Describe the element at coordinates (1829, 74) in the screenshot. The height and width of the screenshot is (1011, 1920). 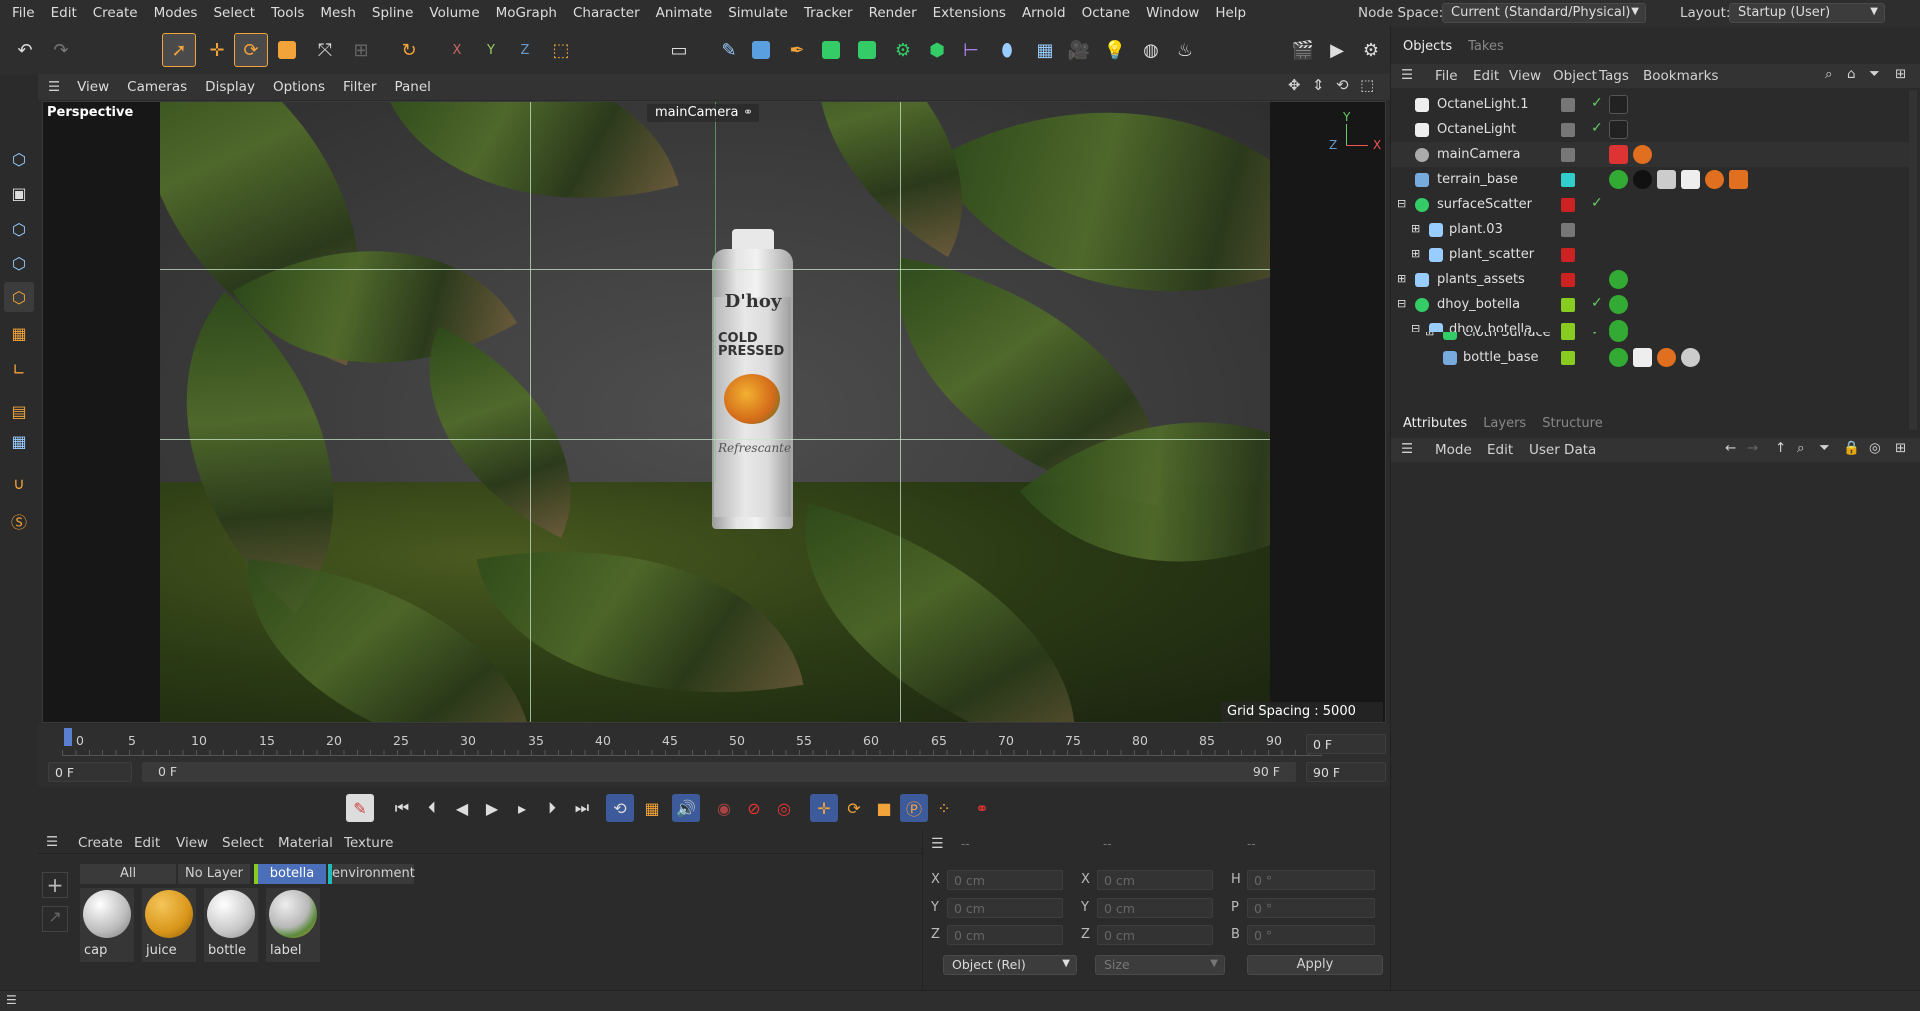
I see `search-icon: ⌕` at that location.